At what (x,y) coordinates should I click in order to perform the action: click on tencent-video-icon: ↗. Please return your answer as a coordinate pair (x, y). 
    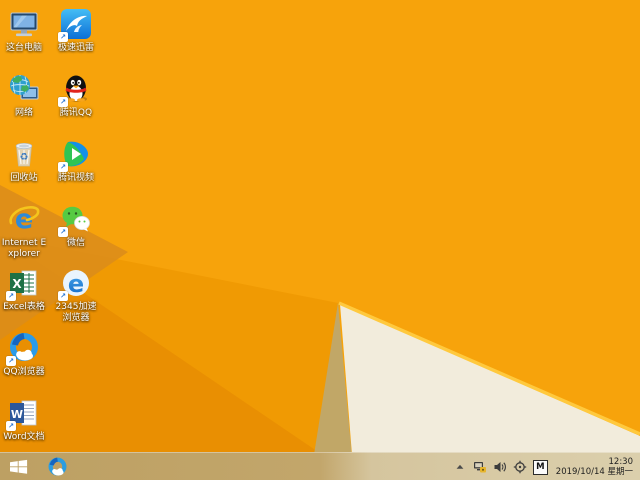
    Looking at the image, I should click on (75, 155).